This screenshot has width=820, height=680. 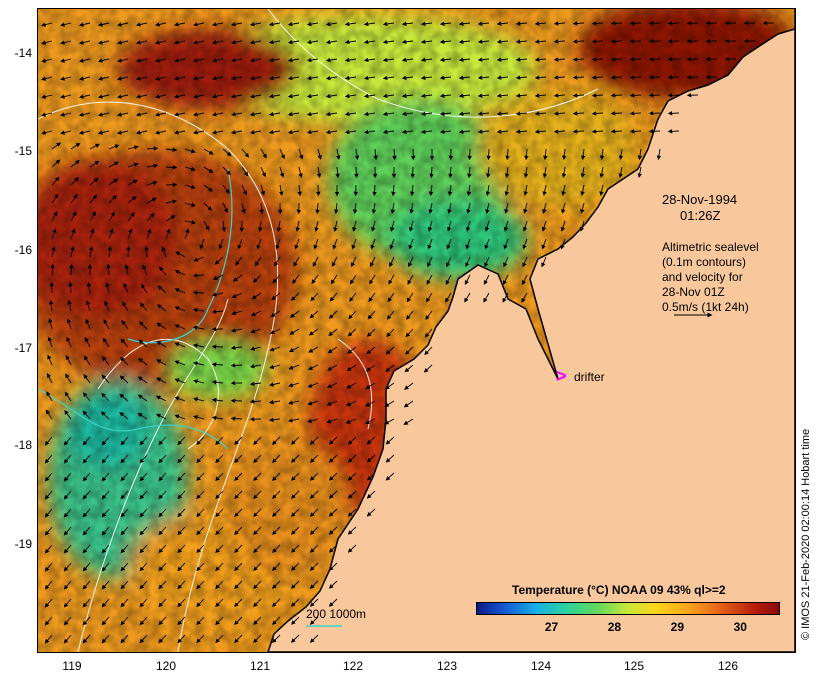 I want to click on colorbar, so click(x=628, y=608).